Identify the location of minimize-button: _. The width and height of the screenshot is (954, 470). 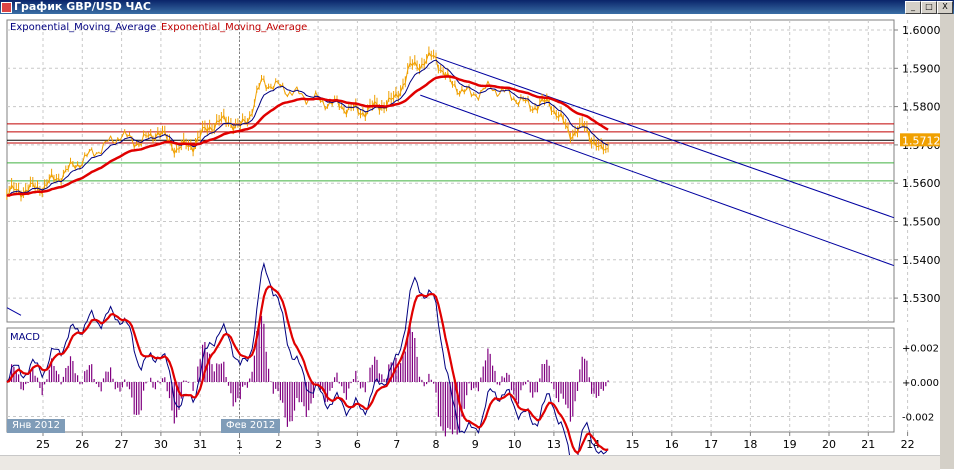
(913, 7).